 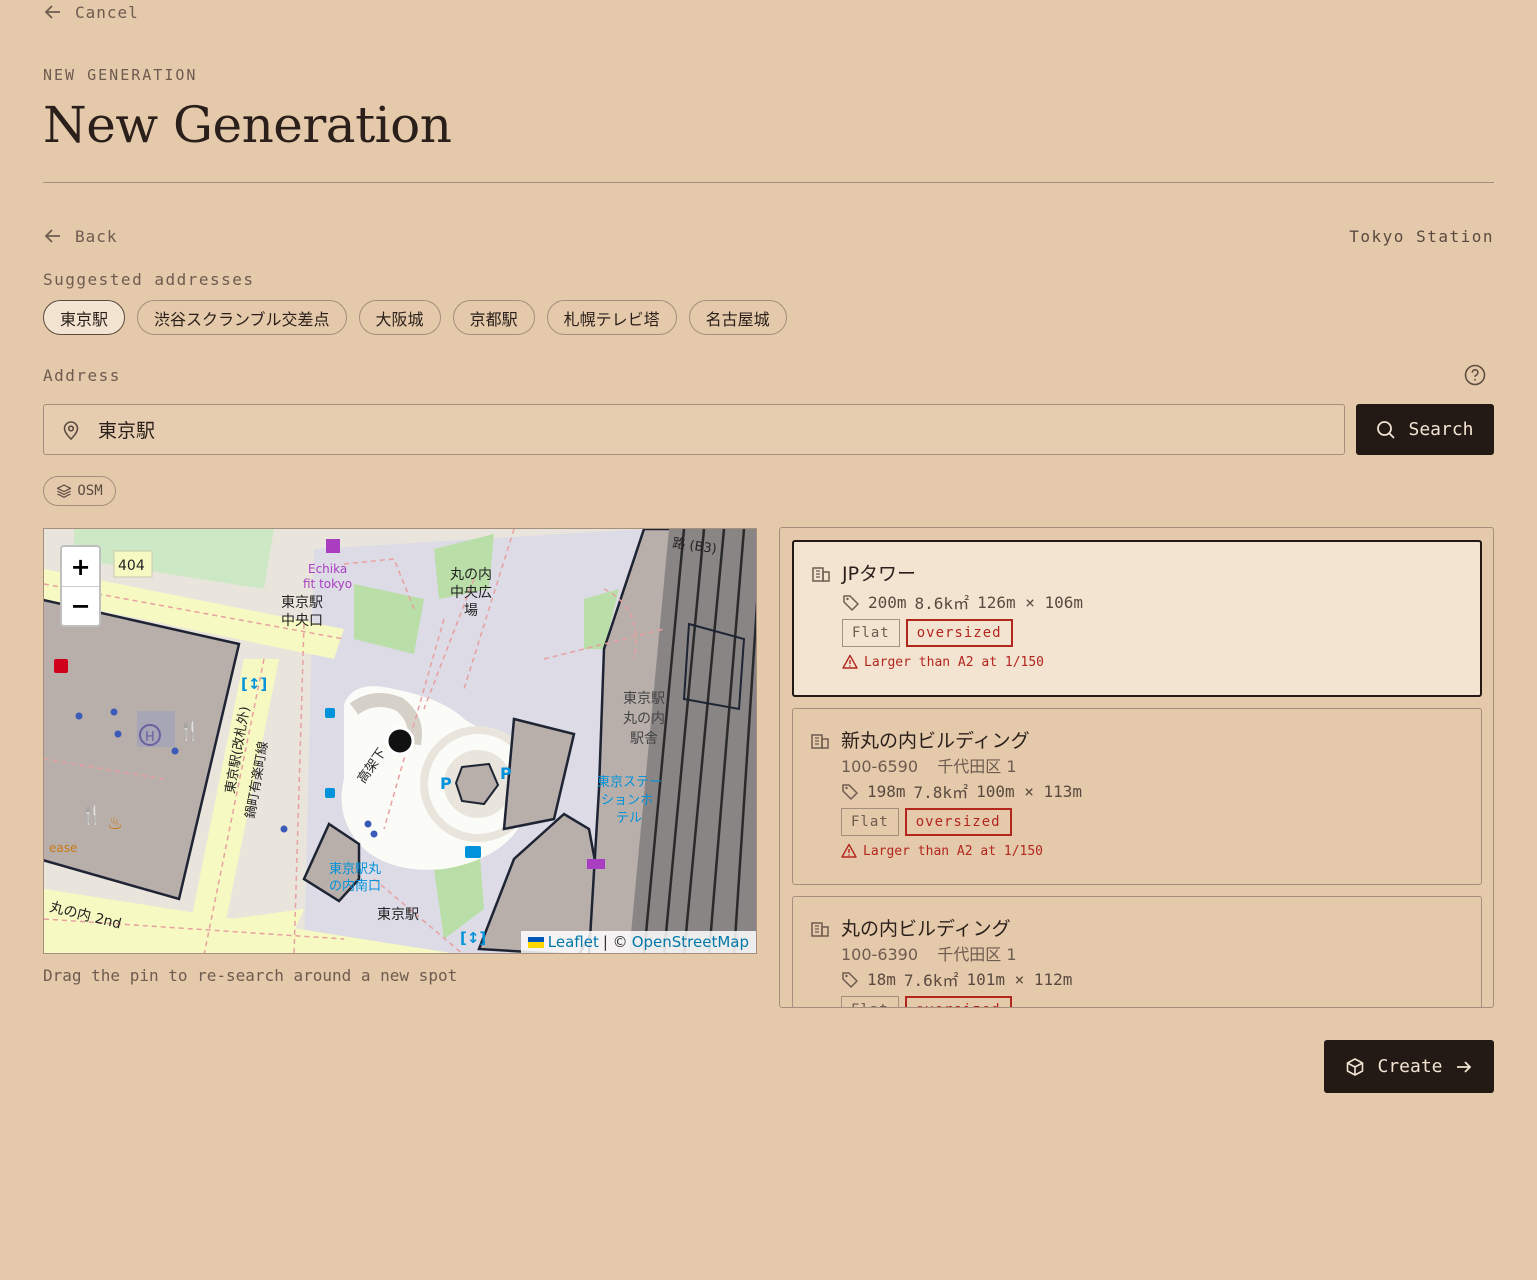 What do you see at coordinates (242, 317) in the screenshot?
I see `suggestion-chip: 渋谷スクランブル交差点` at bounding box center [242, 317].